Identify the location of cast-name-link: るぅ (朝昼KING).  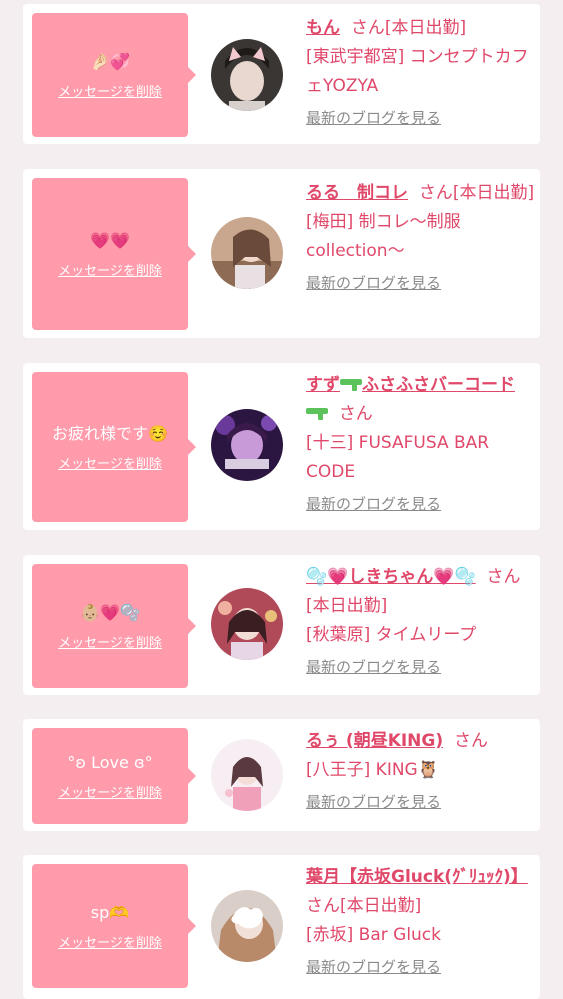
(374, 741).